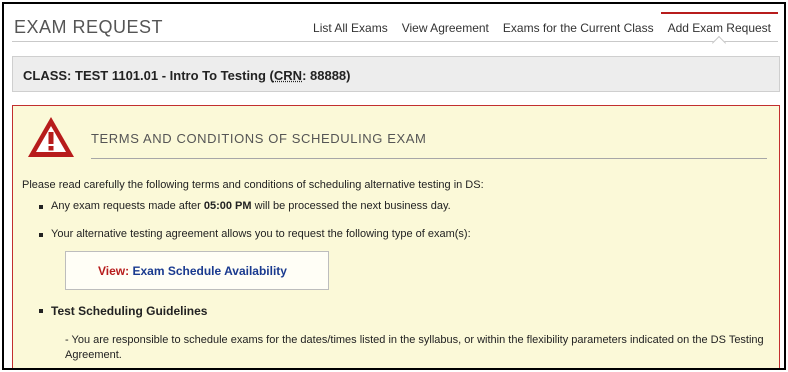  Describe the element at coordinates (259, 138) in the screenshot. I see `terms-title: TERMS AND CONDITIONS OF SCHEDULING EXAM` at that location.